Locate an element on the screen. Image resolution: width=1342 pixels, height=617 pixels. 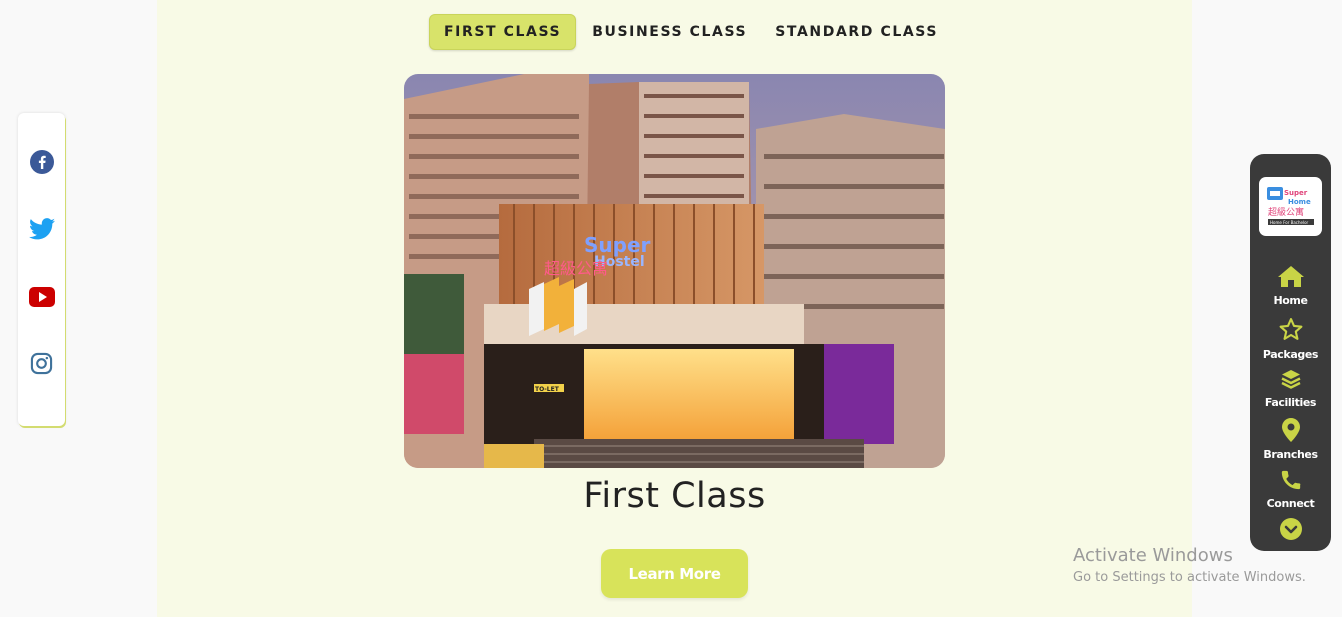
phone-icon is located at coordinates (1291, 482).